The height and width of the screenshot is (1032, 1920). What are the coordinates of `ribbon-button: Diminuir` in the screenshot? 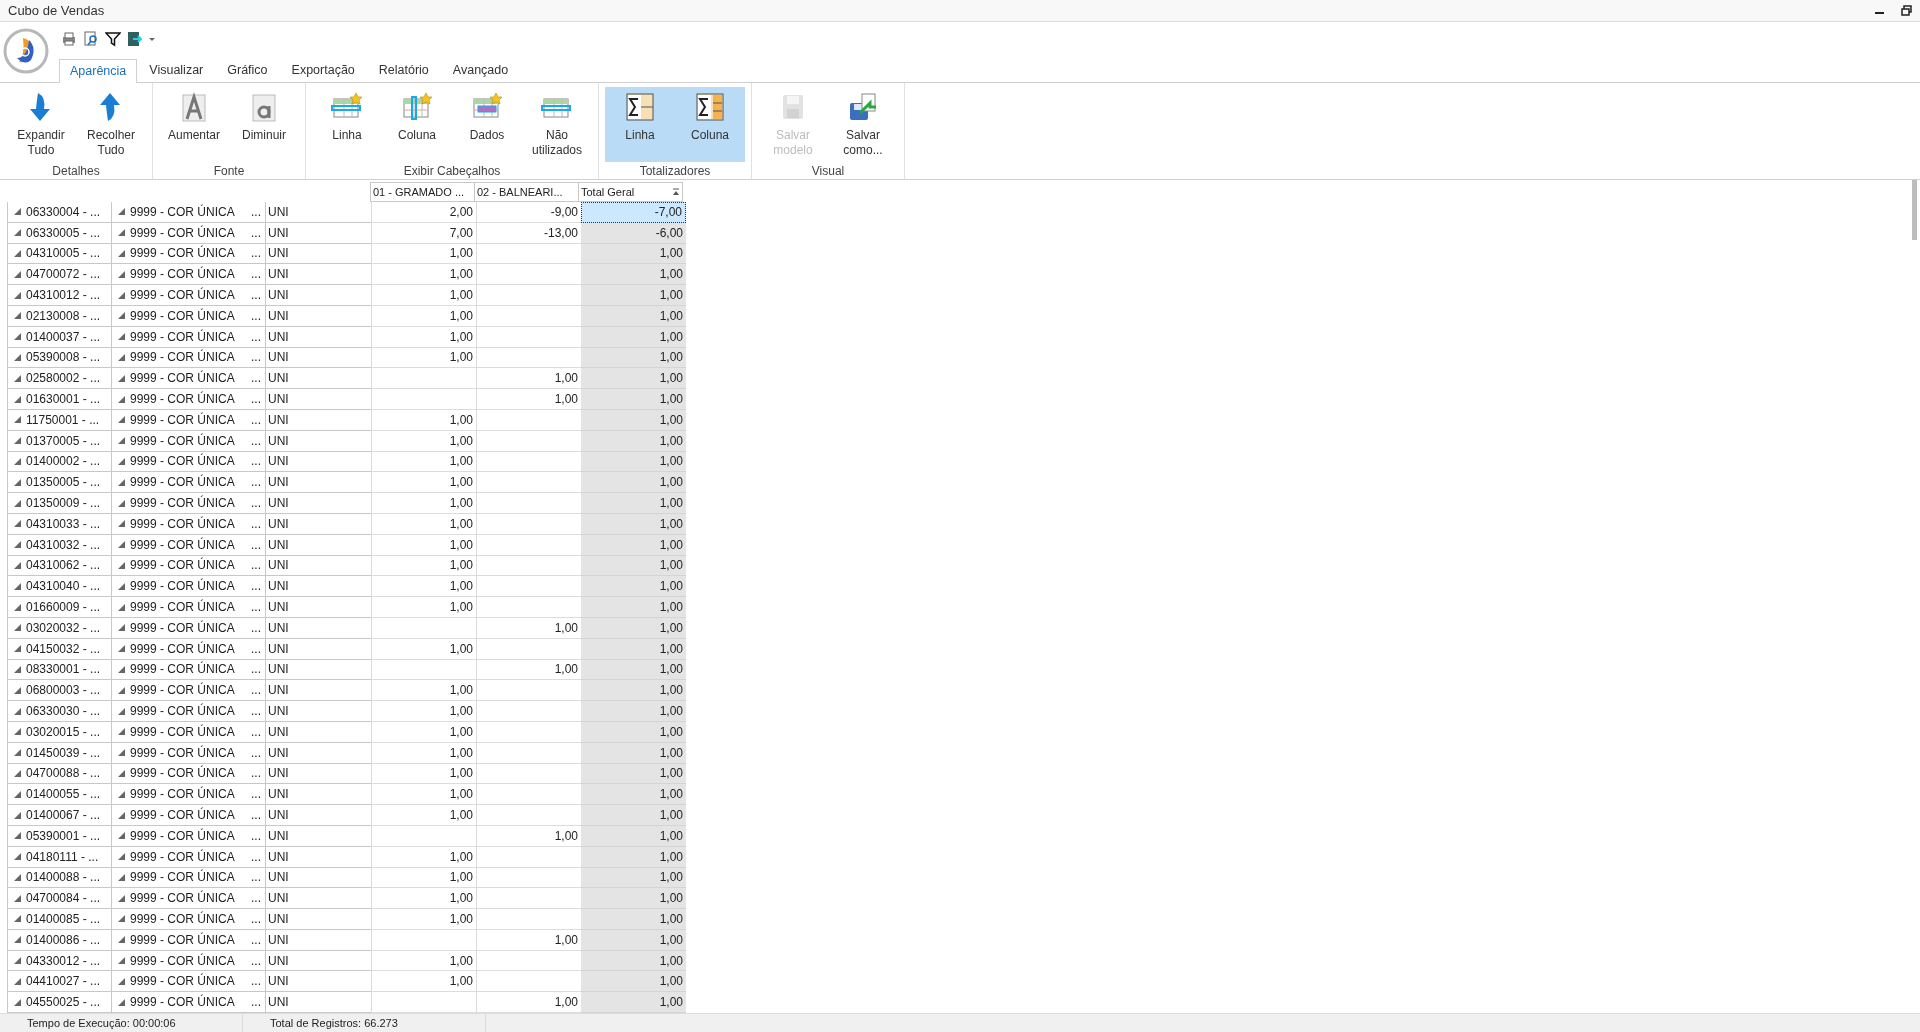 It's located at (264, 124).